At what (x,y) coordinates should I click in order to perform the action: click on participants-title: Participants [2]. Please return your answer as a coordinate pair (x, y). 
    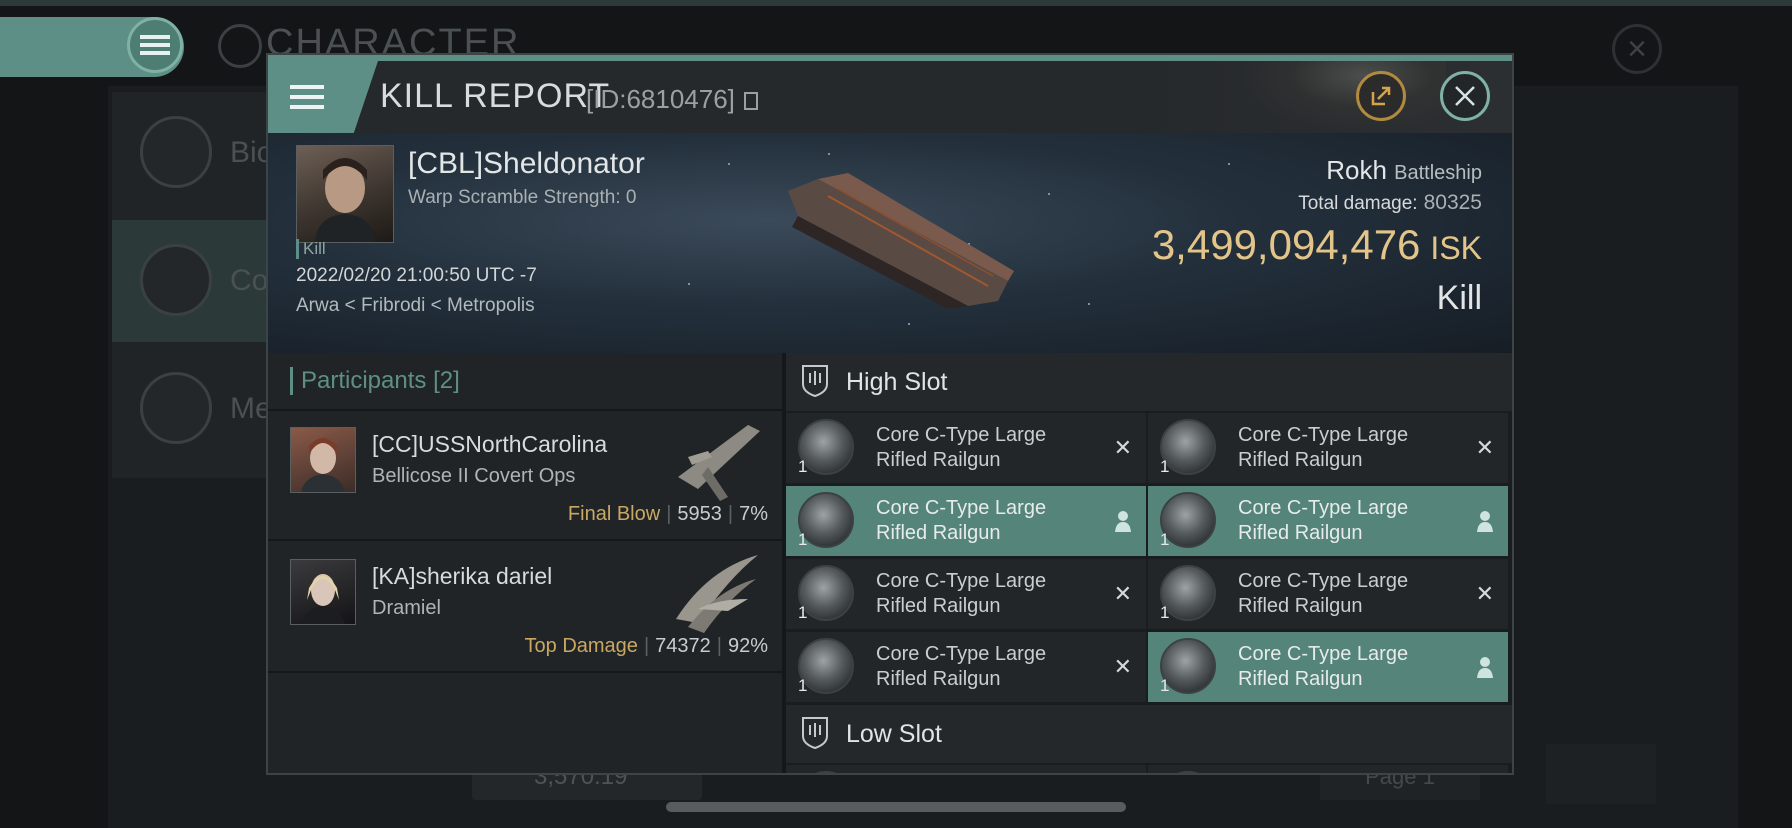
    Looking at the image, I should click on (375, 381).